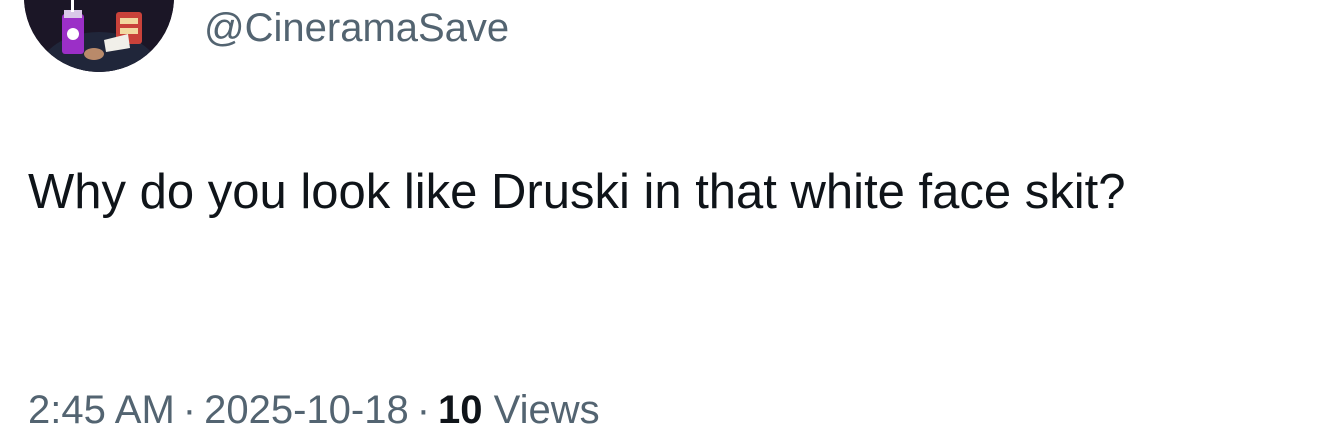 The width and height of the screenshot is (1320, 439). I want to click on views-label: Views, so click(547, 410).